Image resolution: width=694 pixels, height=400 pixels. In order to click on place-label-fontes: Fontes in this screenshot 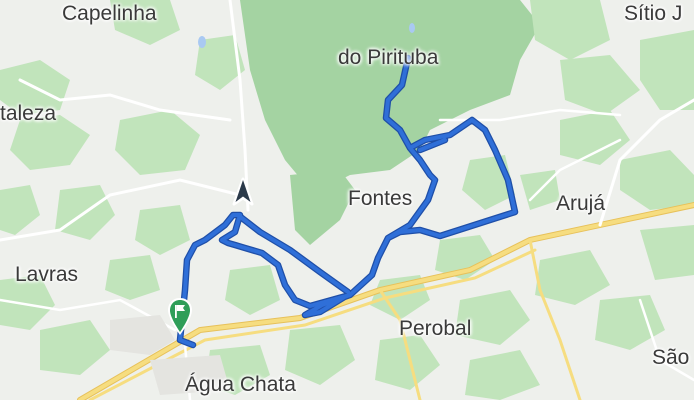, I will do `click(380, 198)`.